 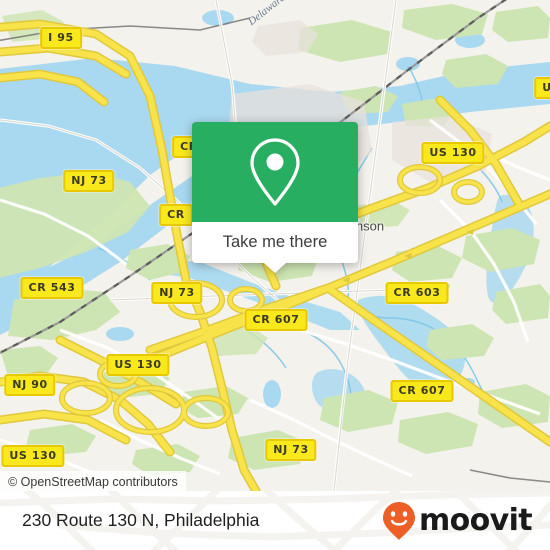 What do you see at coordinates (370, 226) in the screenshot?
I see `place-label-nson: nson` at bounding box center [370, 226].